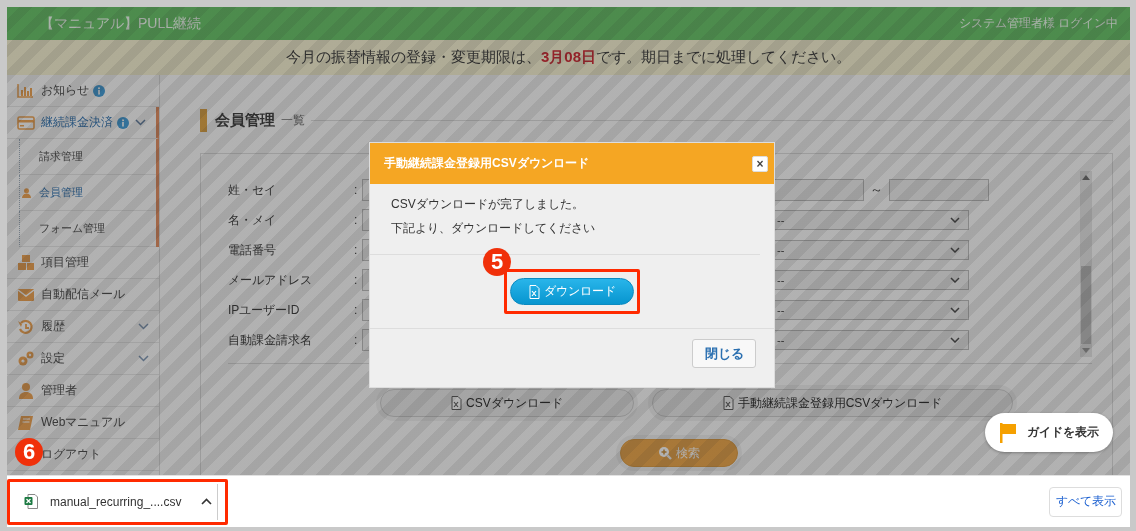 This screenshot has width=1136, height=531. I want to click on submenu-item: フォーム管理, so click(87, 229).